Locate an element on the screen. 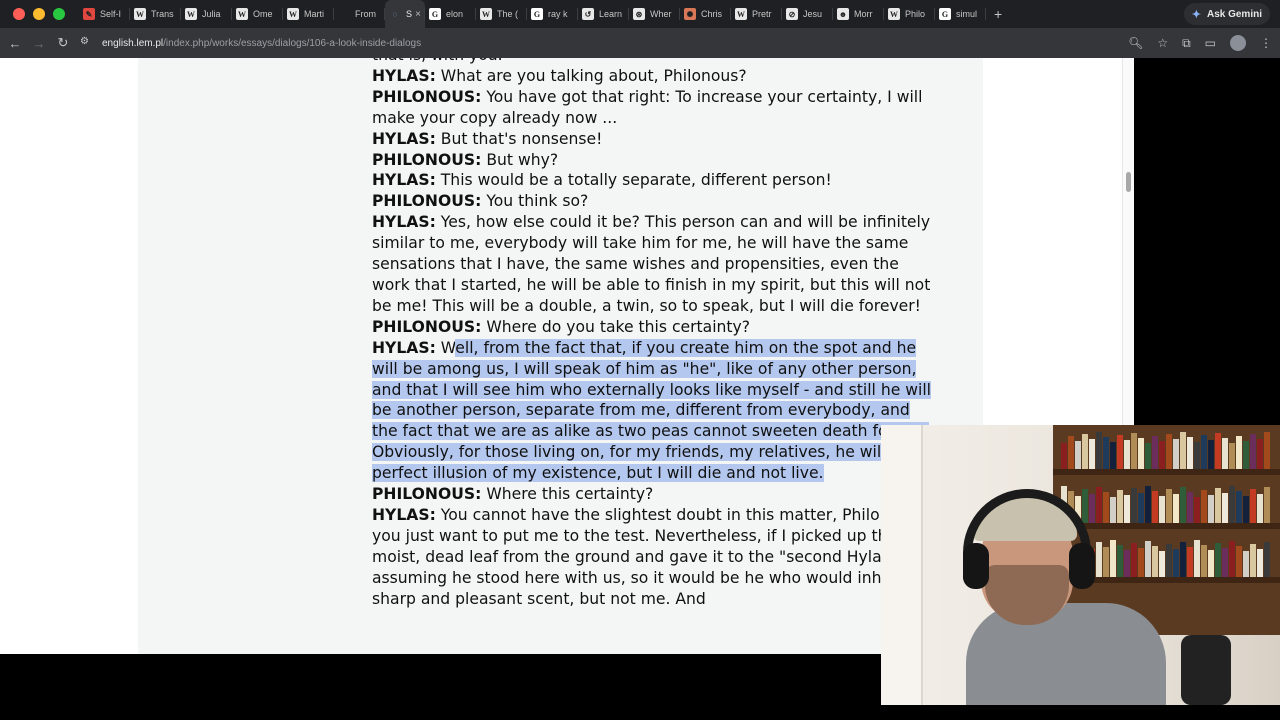  forward-arrow-icon: → is located at coordinates (39, 43).